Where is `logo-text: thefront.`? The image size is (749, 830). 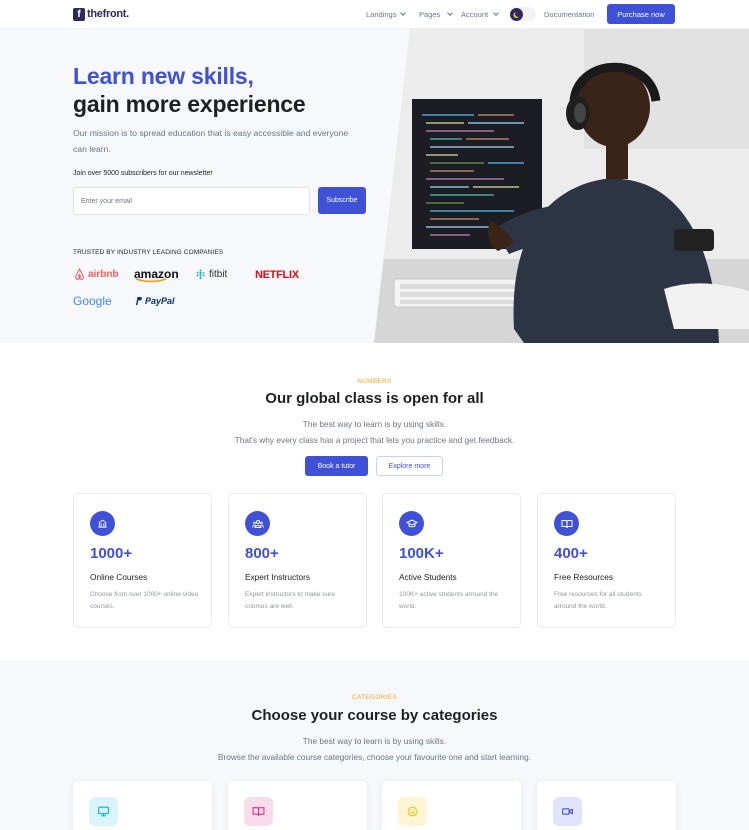
logo-text: thefront. is located at coordinates (108, 14).